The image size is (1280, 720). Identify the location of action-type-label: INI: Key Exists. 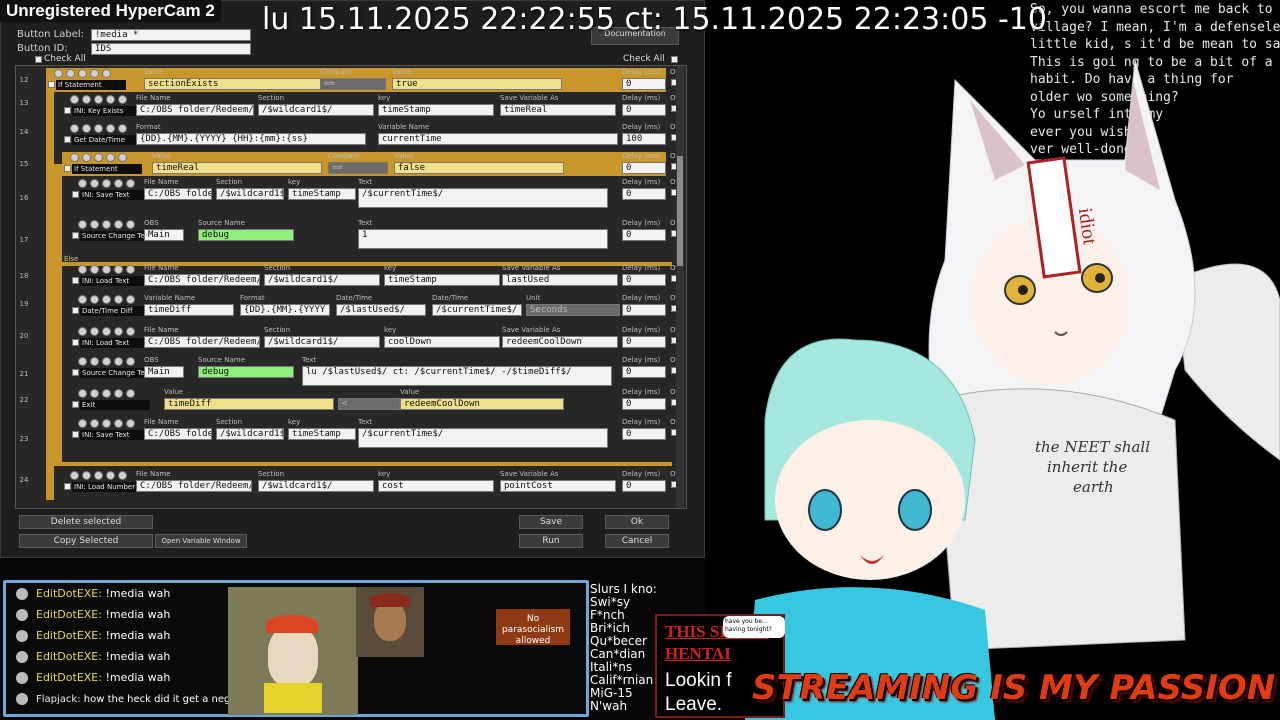
(107, 111).